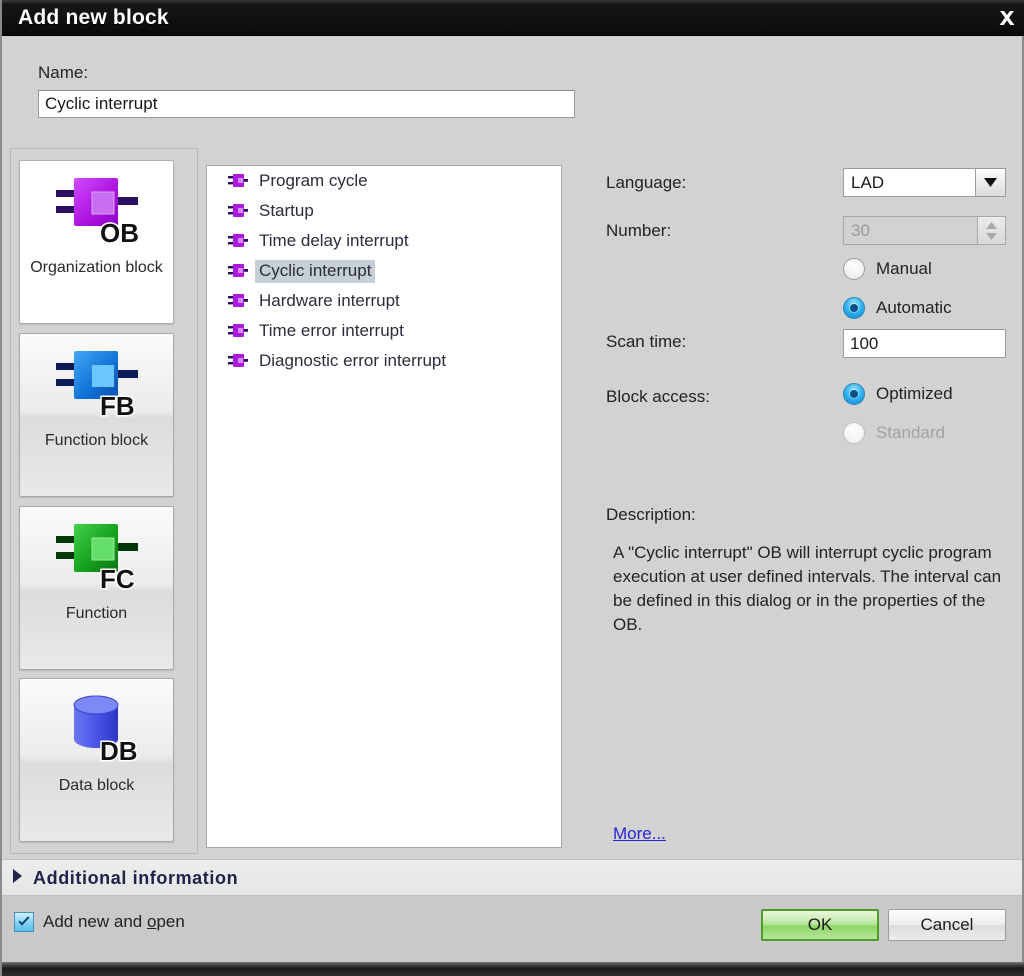 Image resolution: width=1024 pixels, height=976 pixels. Describe the element at coordinates (854, 269) in the screenshot. I see `radio-indicator` at that location.